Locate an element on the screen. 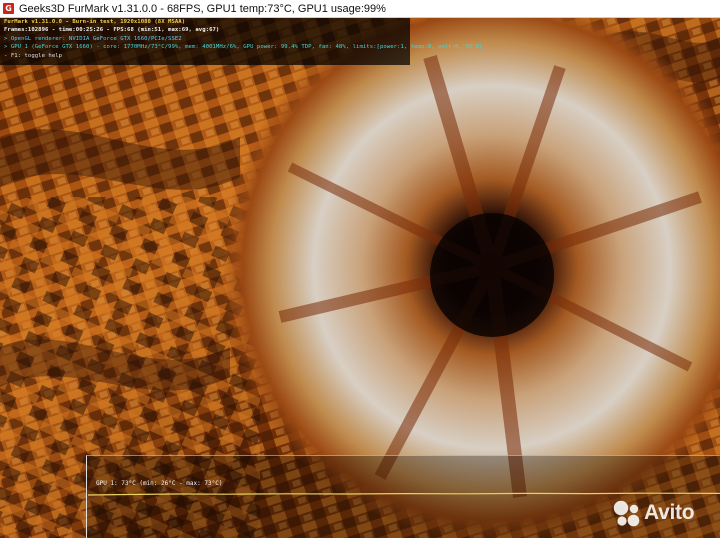 The image size is (720, 538). avito-watermark-text: Avito is located at coordinates (669, 512).